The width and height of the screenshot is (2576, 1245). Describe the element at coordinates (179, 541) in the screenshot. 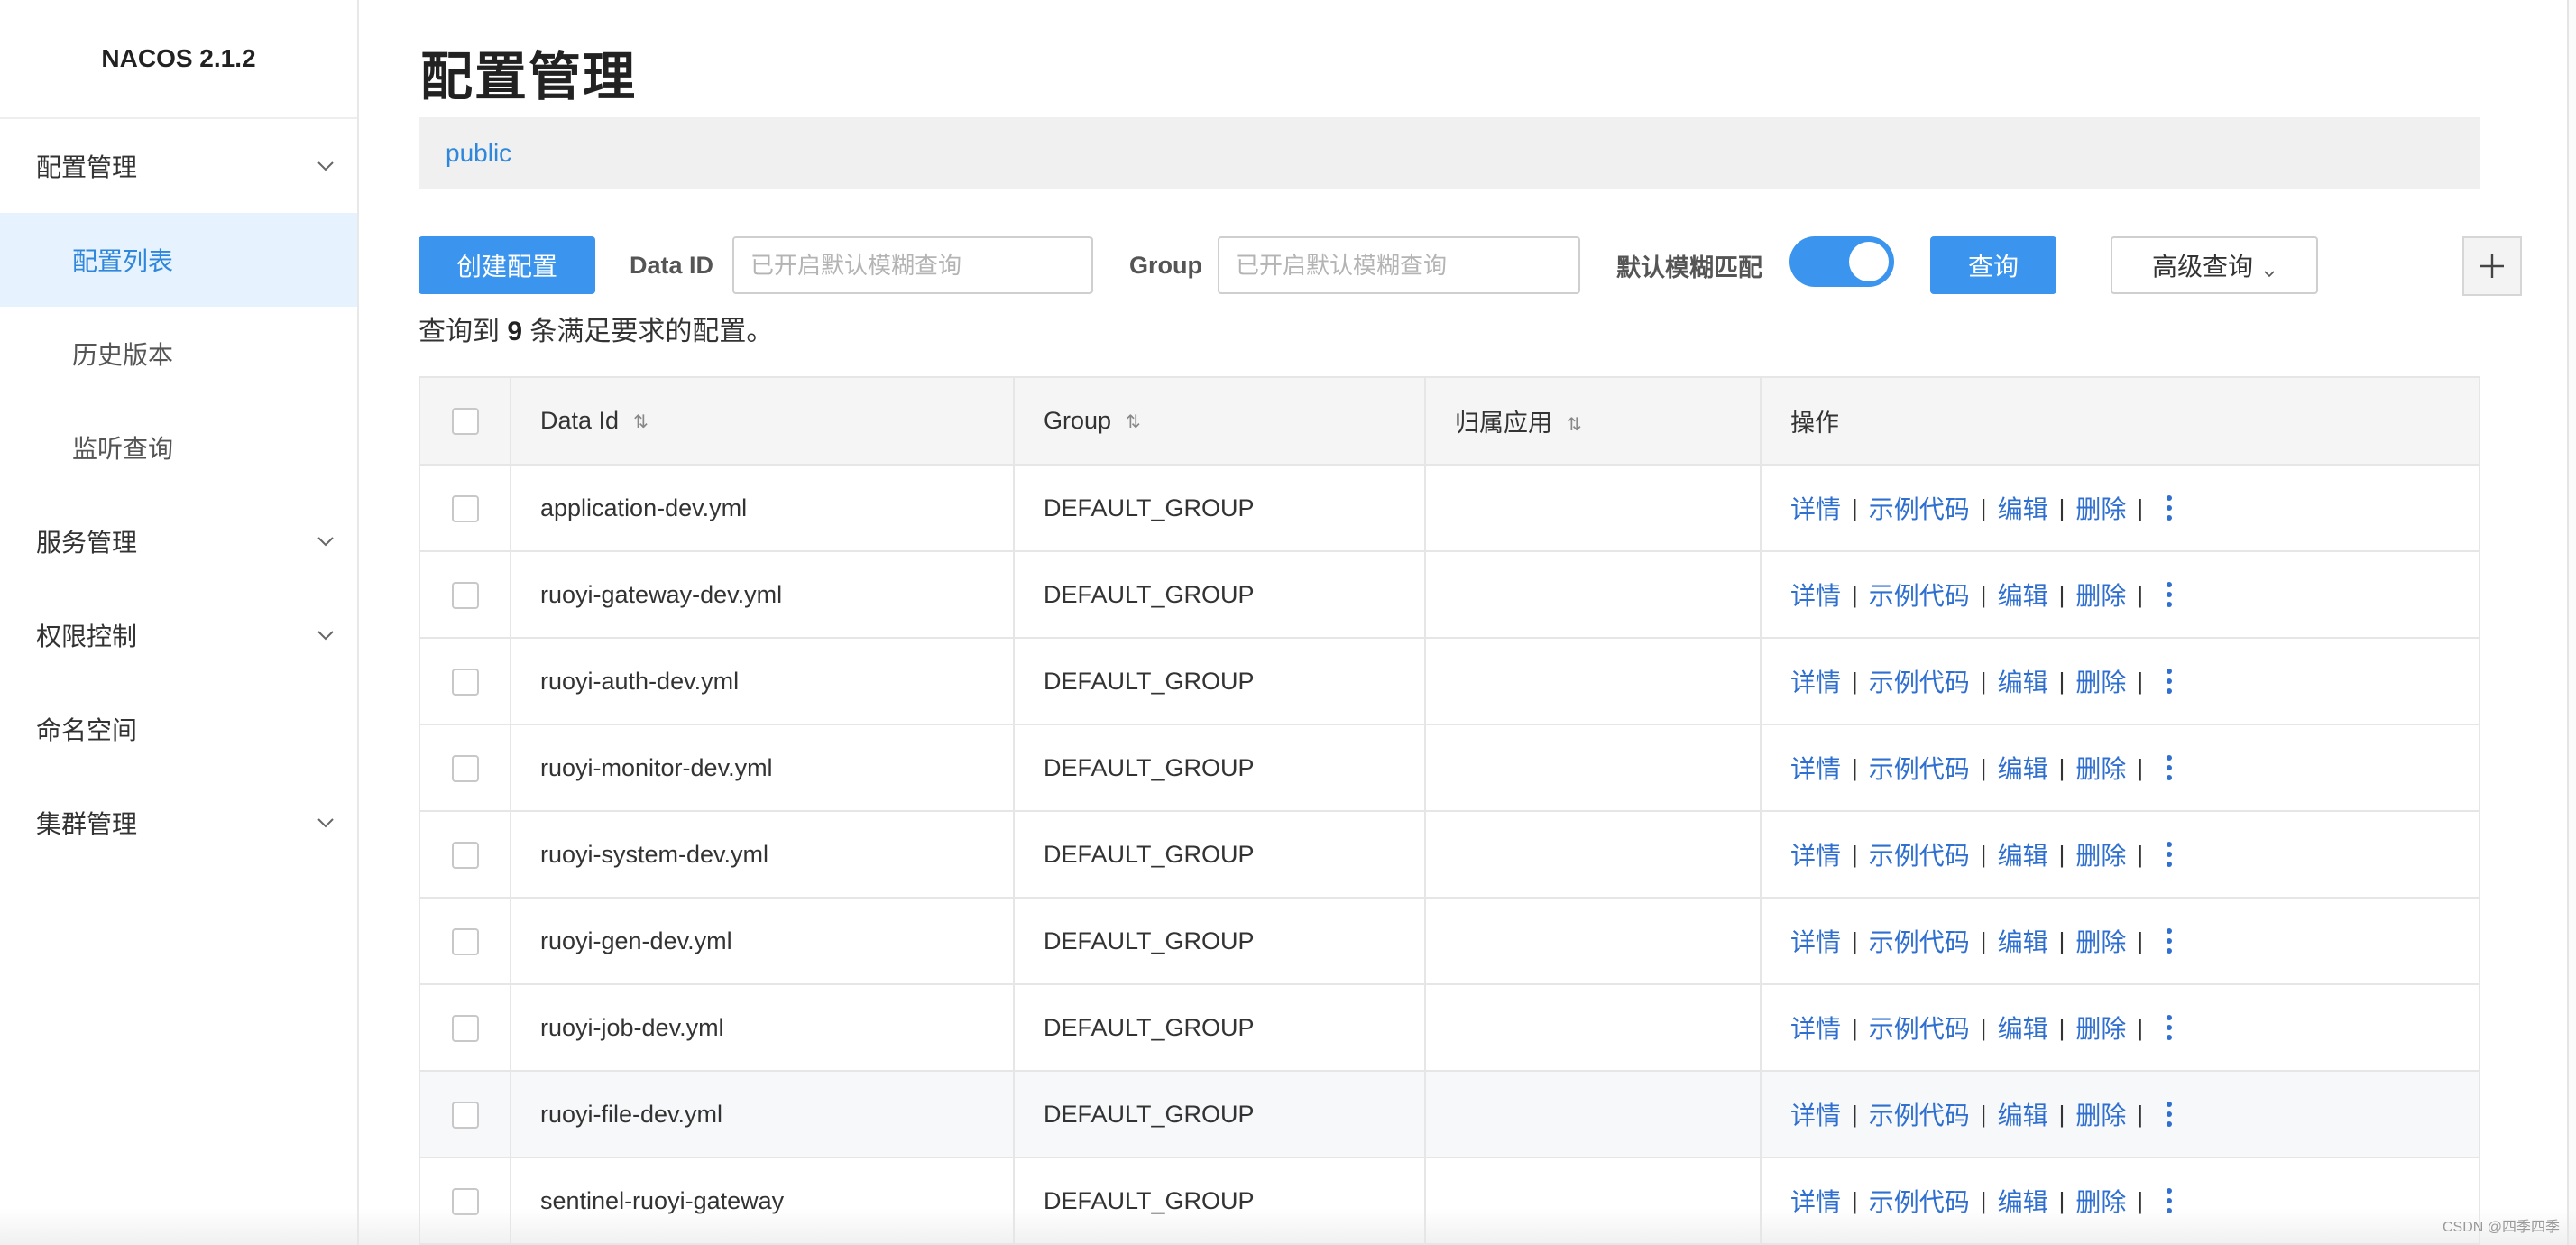

I see `sidebar-item-4: 服务管理` at that location.